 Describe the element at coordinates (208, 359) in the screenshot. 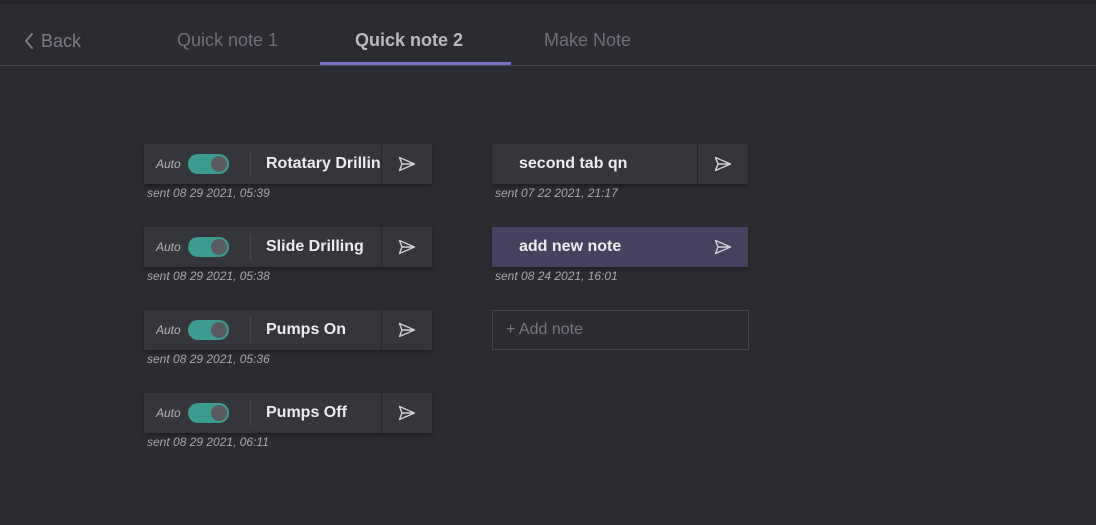

I see `sent-timestamp: sent 08 29 2021, 05:36` at that location.